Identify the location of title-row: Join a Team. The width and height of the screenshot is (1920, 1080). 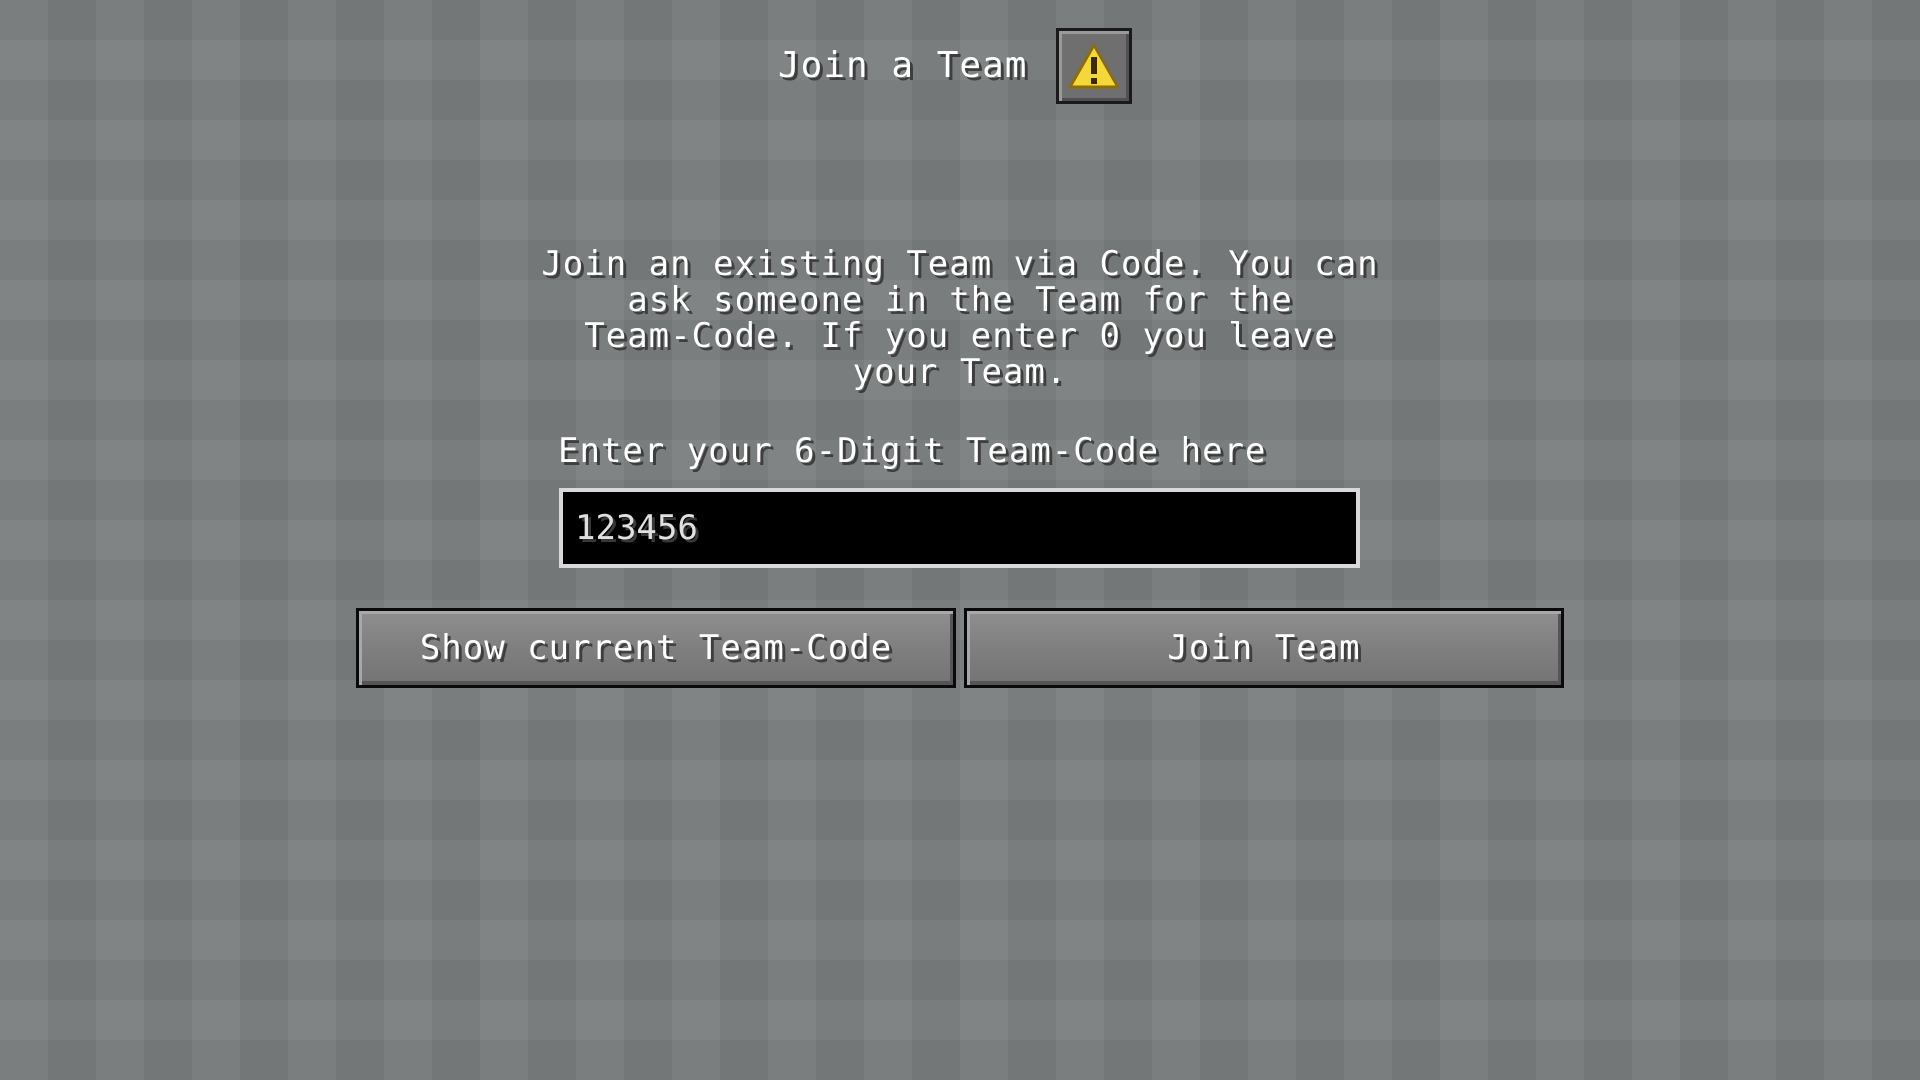
(960, 68).